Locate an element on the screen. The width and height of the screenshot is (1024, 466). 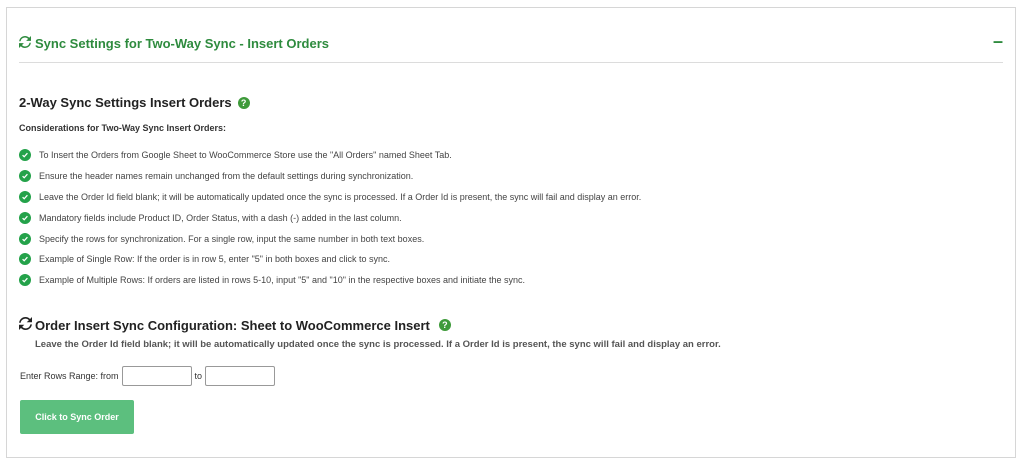
range-from-label: Enter Rows Range: from is located at coordinates (69, 376).